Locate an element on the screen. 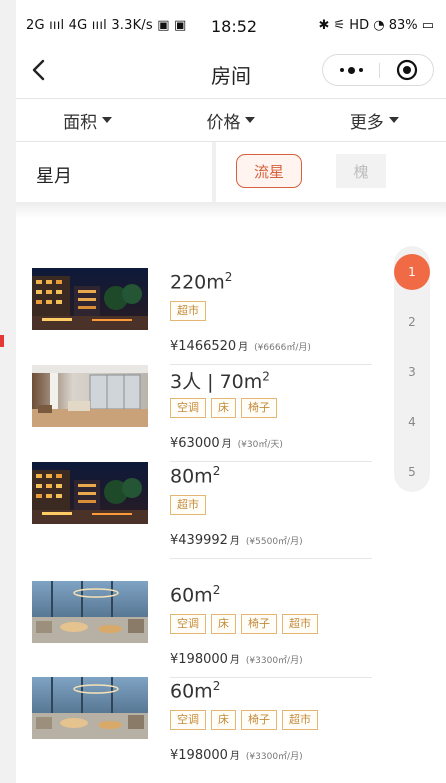 The image size is (446, 783). listing-occupancy: 3人 | is located at coordinates (195, 382).